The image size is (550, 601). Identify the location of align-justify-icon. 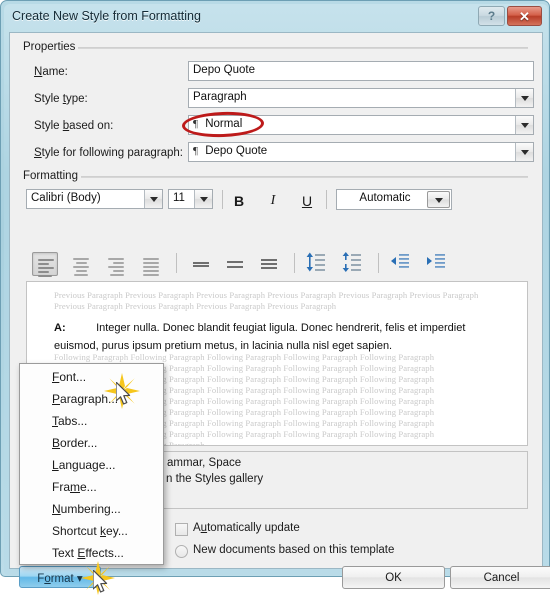
(151, 268).